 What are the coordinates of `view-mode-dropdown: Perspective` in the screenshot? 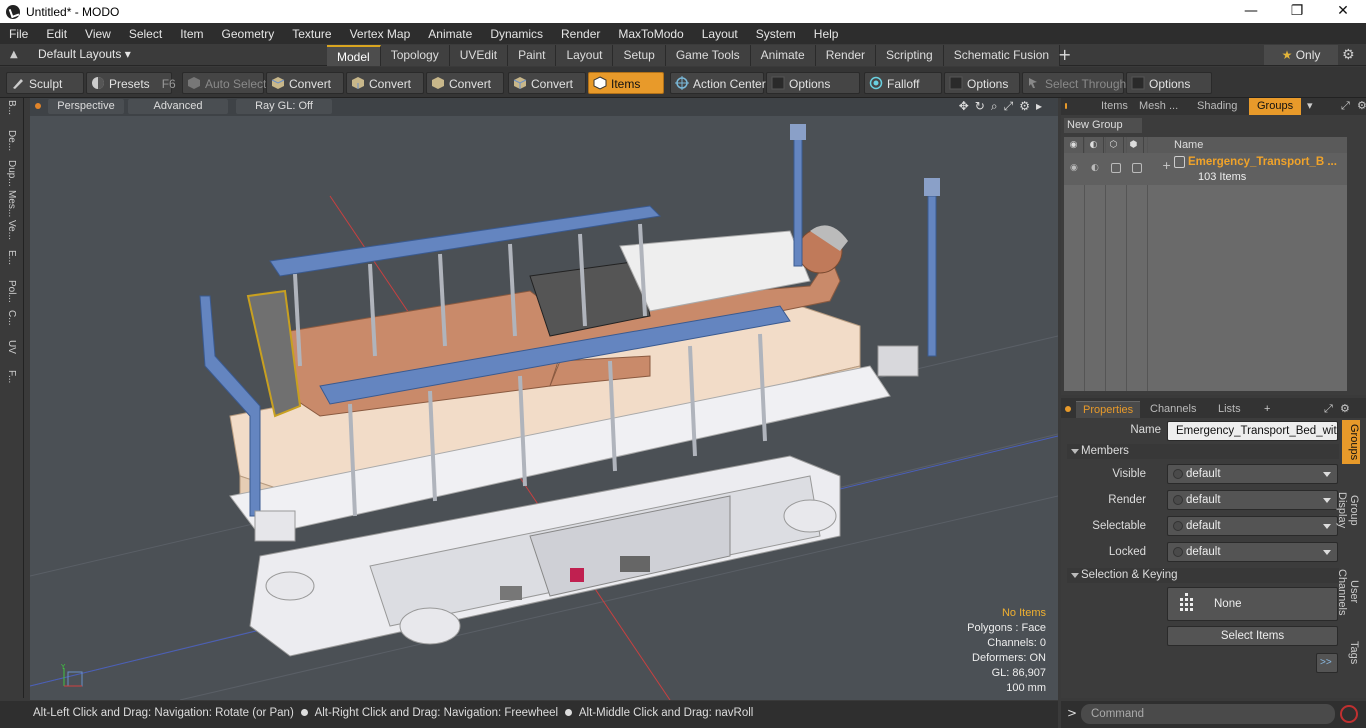 It's located at (86, 106).